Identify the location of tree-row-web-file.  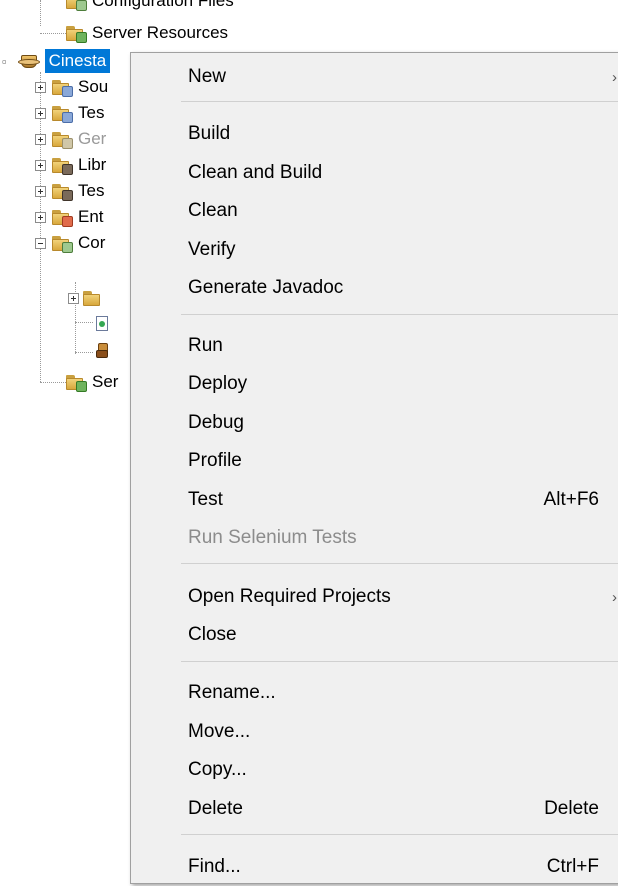
(105, 324).